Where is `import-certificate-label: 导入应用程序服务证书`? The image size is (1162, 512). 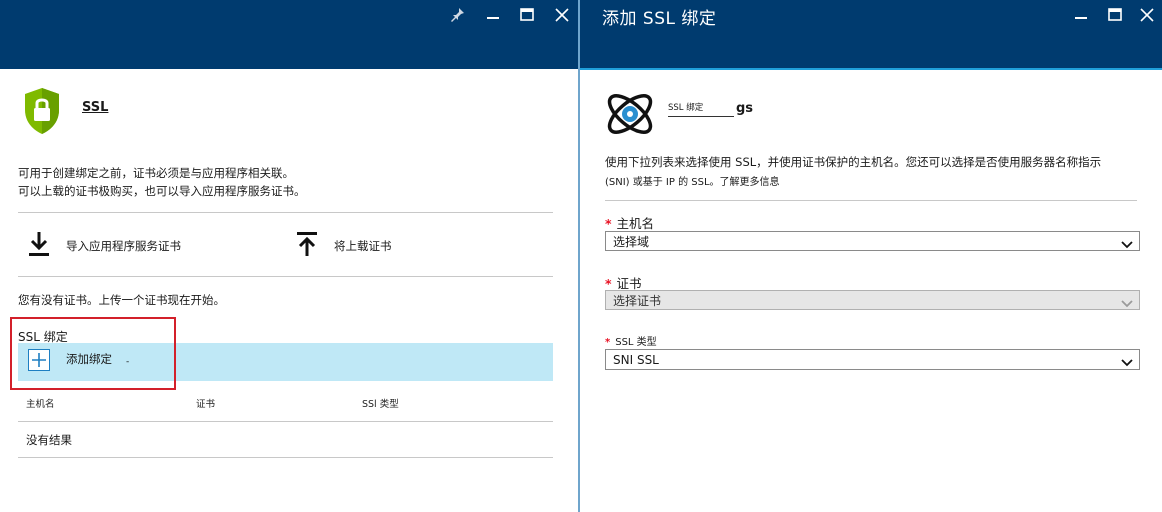
import-certificate-label: 导入应用程序服务证书 is located at coordinates (123, 246).